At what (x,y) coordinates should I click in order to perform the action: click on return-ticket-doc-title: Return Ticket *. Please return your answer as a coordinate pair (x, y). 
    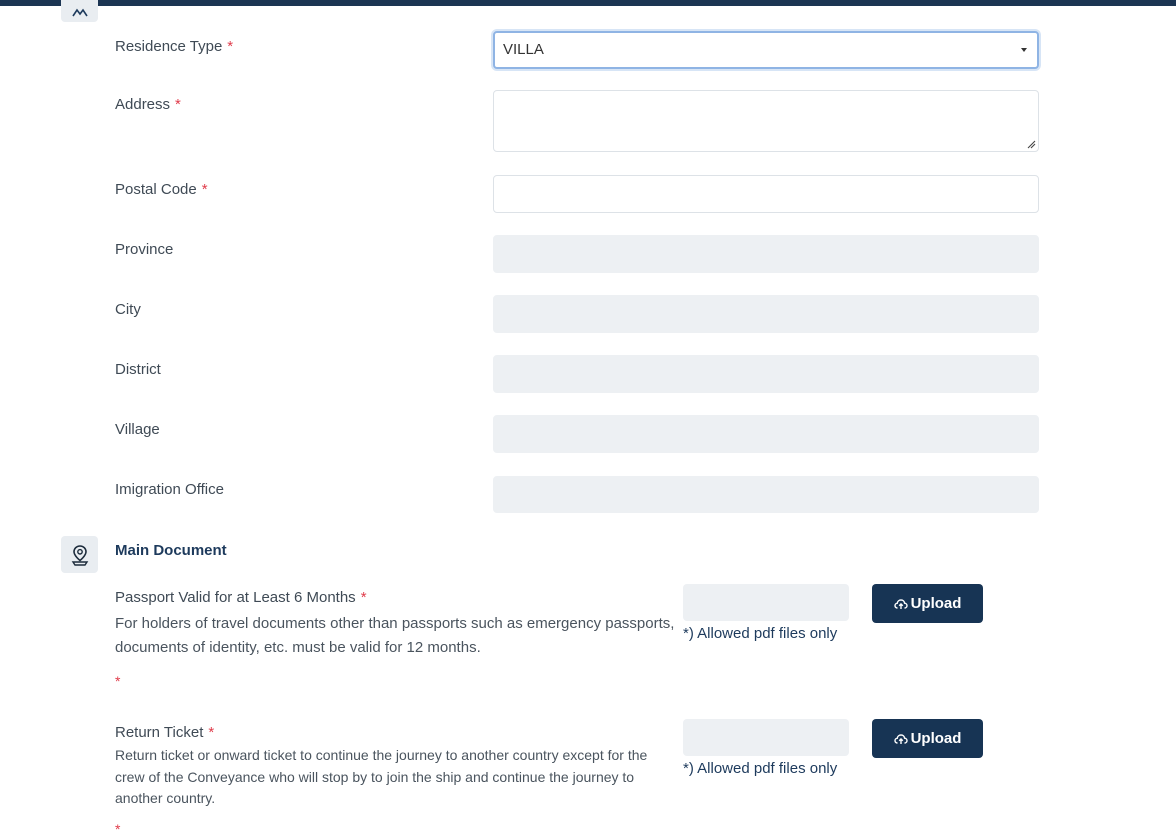
    Looking at the image, I should click on (165, 732).